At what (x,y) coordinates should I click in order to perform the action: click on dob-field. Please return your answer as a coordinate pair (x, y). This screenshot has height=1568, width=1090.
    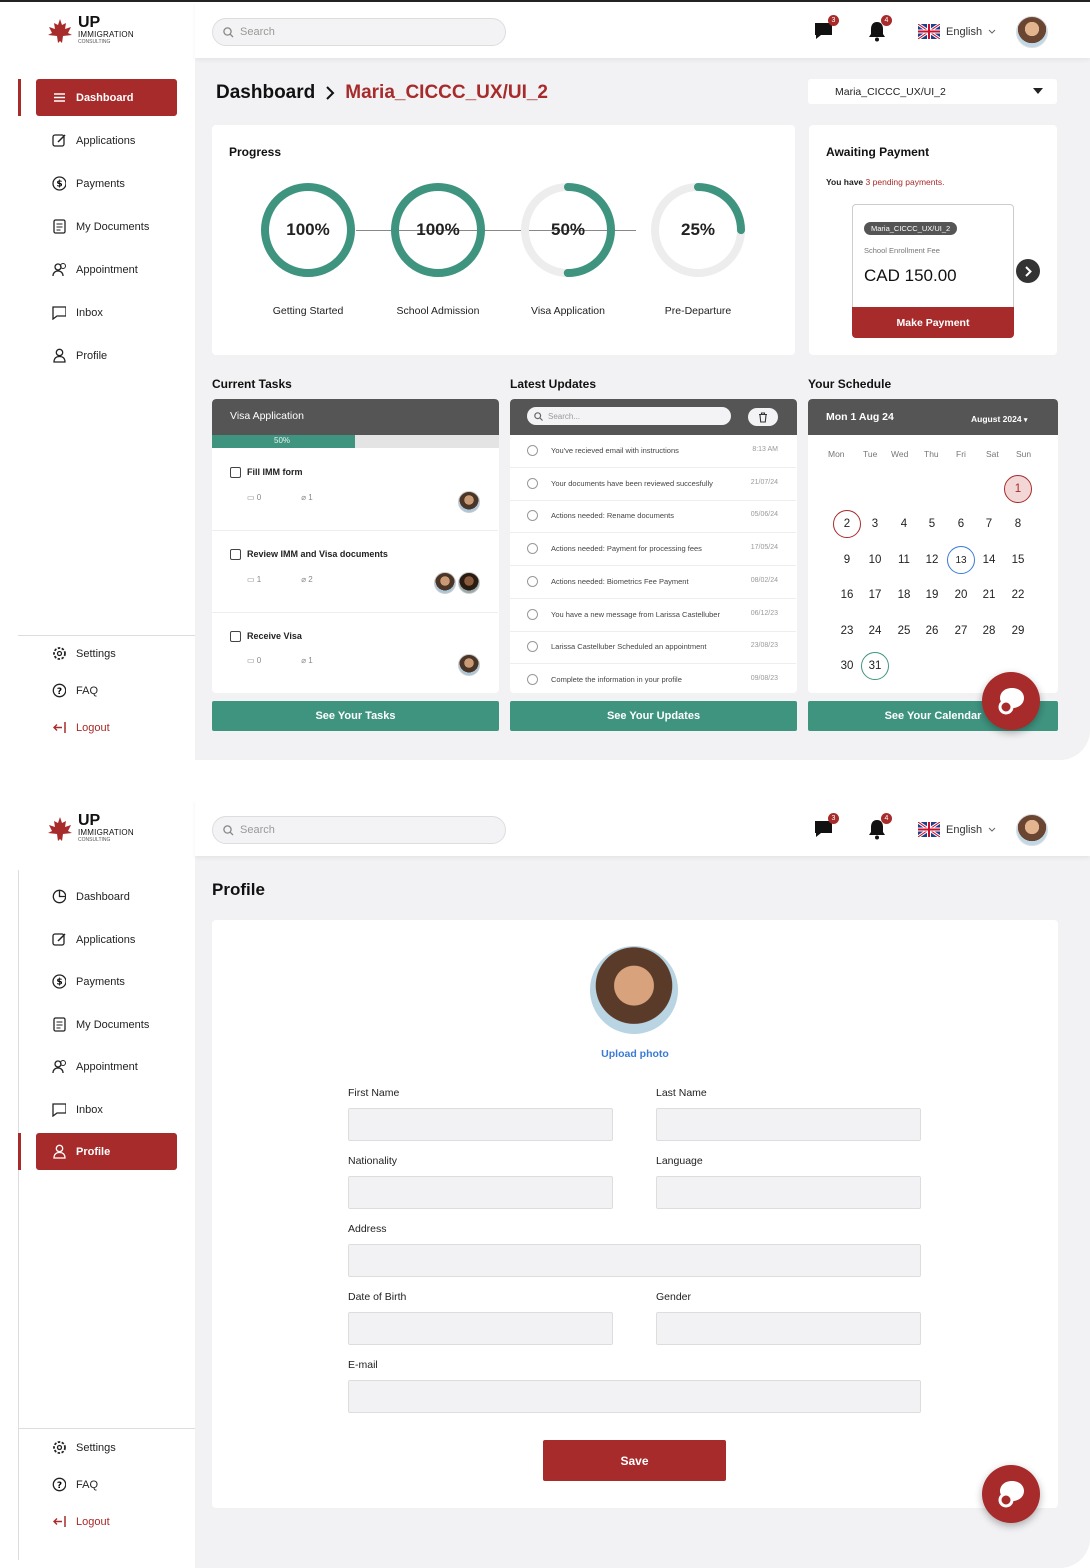
    Looking at the image, I should click on (480, 1328).